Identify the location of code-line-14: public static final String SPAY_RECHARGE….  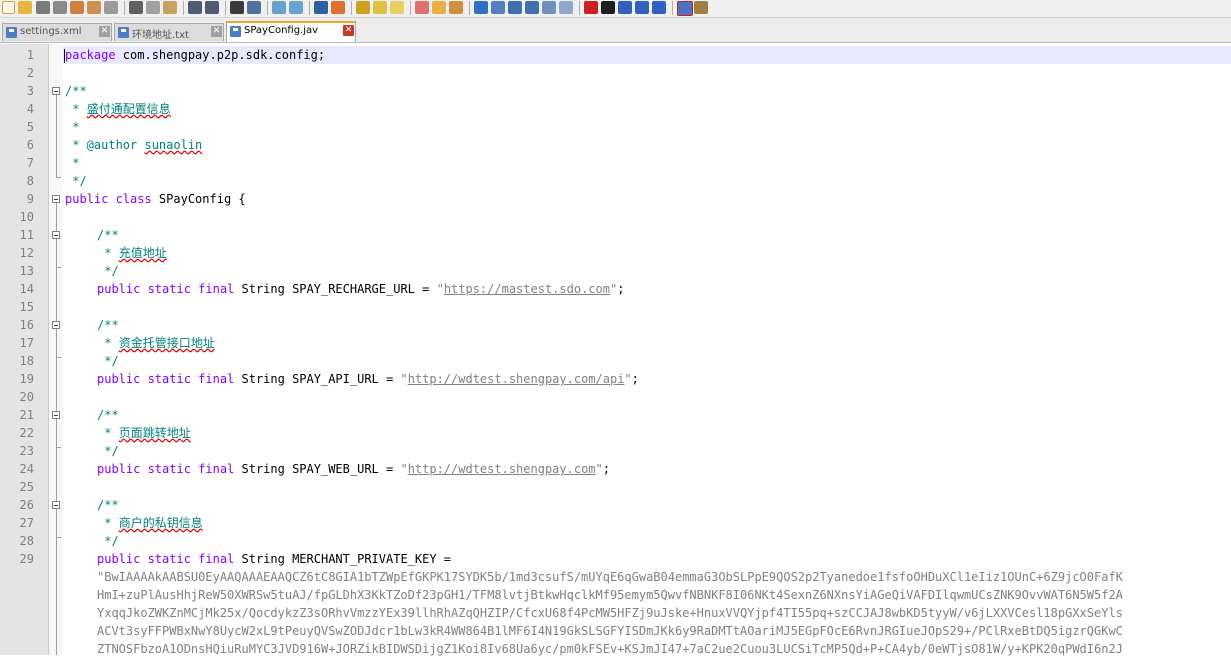
(361, 289).